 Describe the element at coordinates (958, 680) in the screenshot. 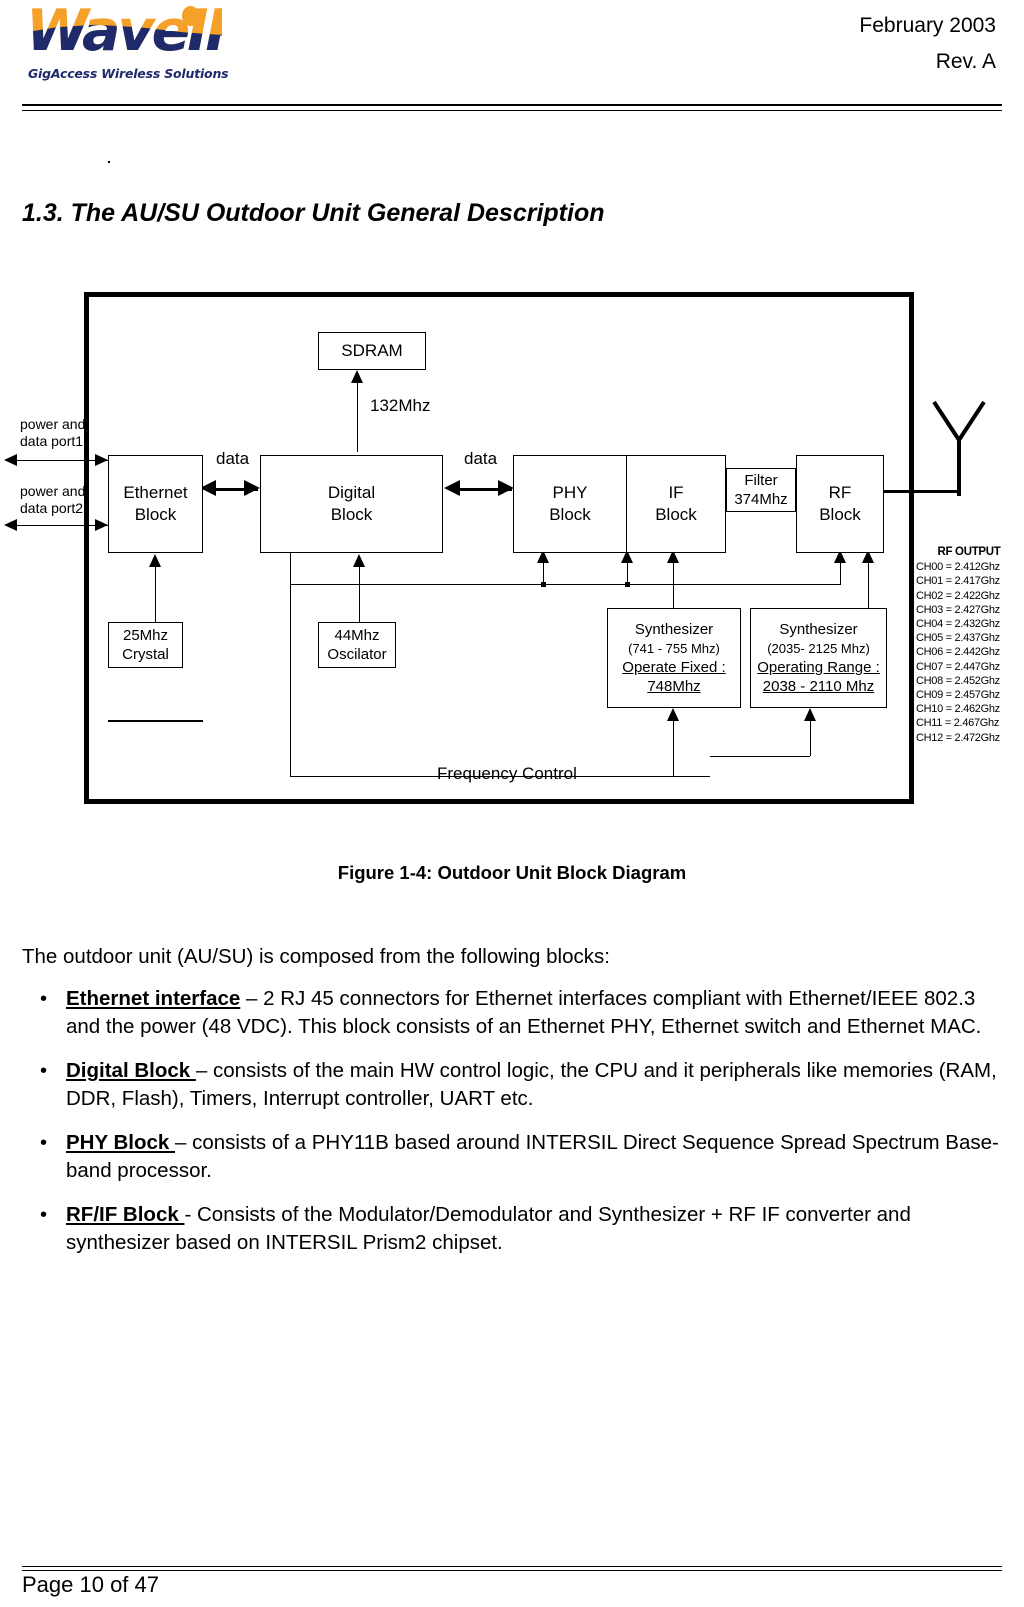

I see `rf-channel-row: CH08 = 2.452Ghz` at that location.